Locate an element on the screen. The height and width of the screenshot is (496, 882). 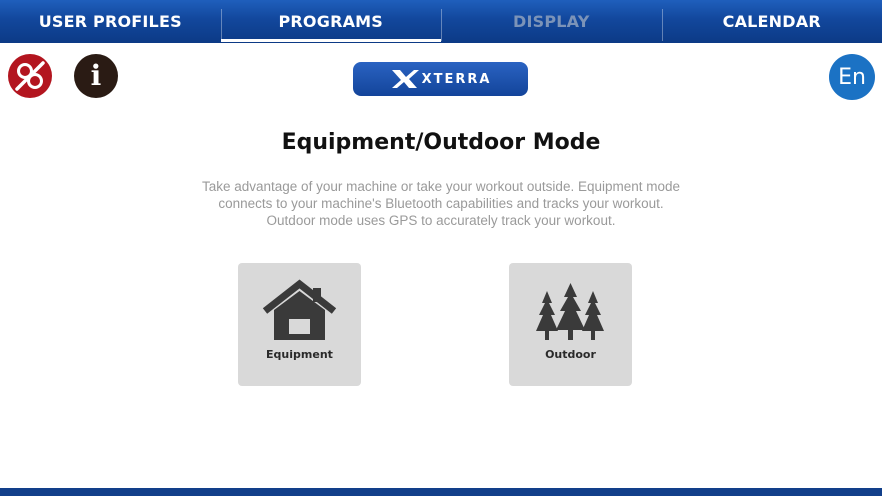
trees-icon is located at coordinates (570, 311).